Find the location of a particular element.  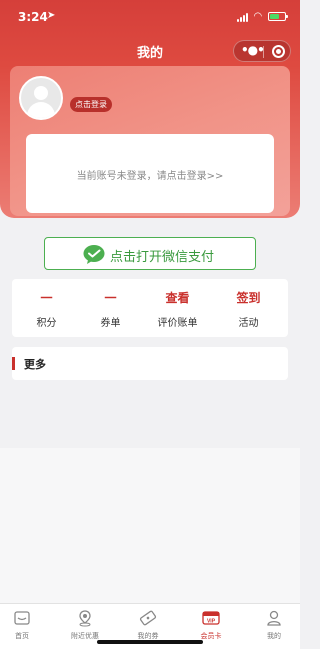

login-badge: 点击登录 is located at coordinates (91, 104).